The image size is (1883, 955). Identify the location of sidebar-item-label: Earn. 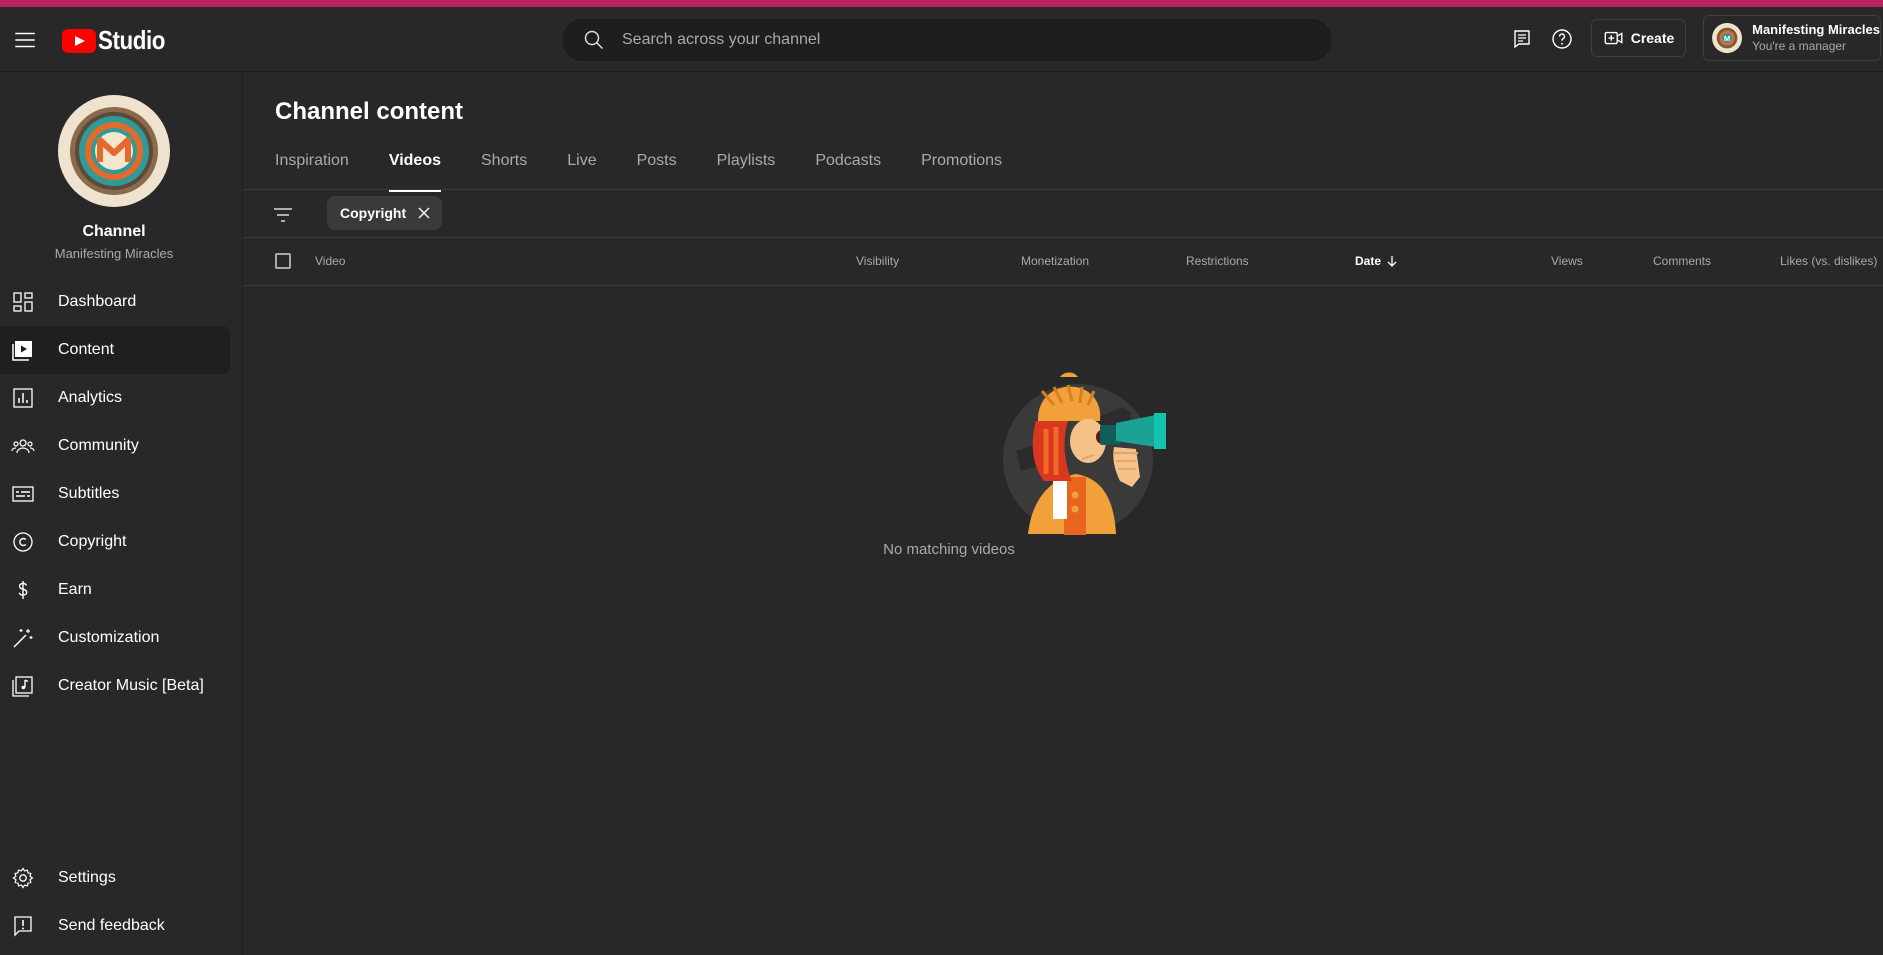
(75, 589).